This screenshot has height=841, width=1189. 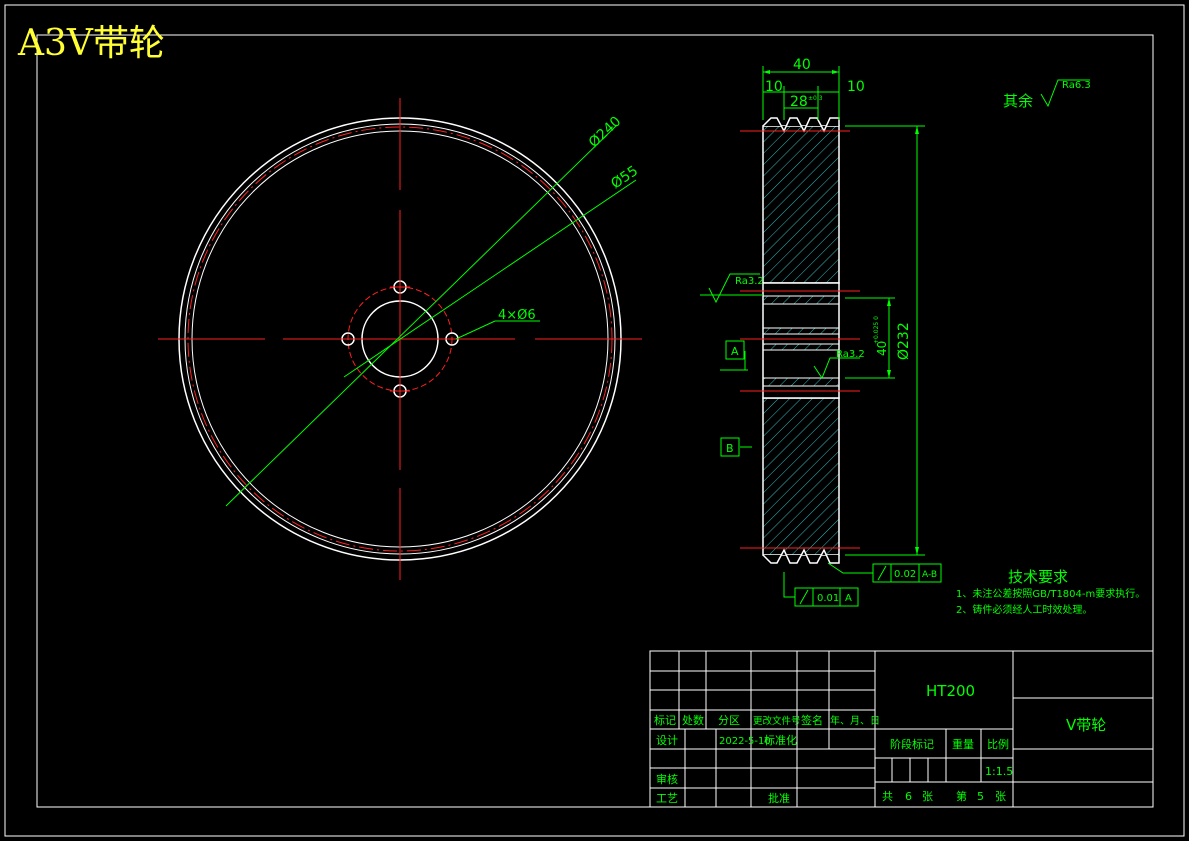 I want to click on tb-weight-label: 重量, so click(x=963, y=744).